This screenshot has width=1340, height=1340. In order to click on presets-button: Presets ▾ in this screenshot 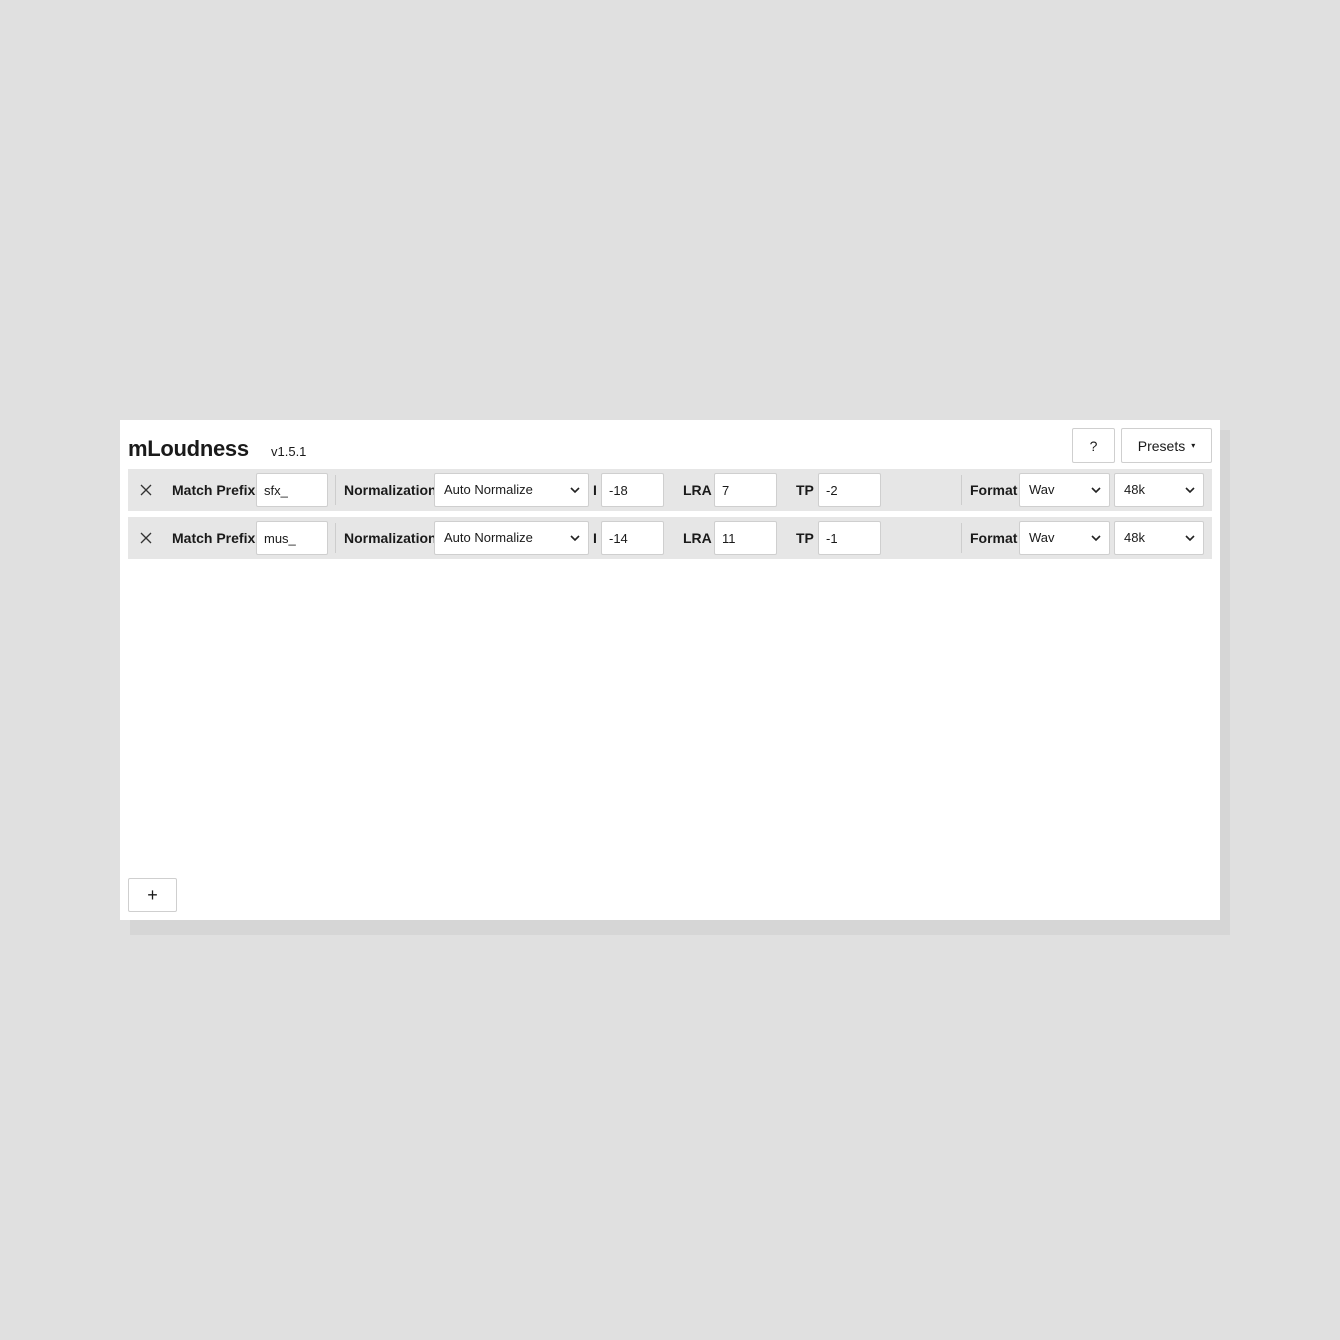, I will do `click(1166, 445)`.